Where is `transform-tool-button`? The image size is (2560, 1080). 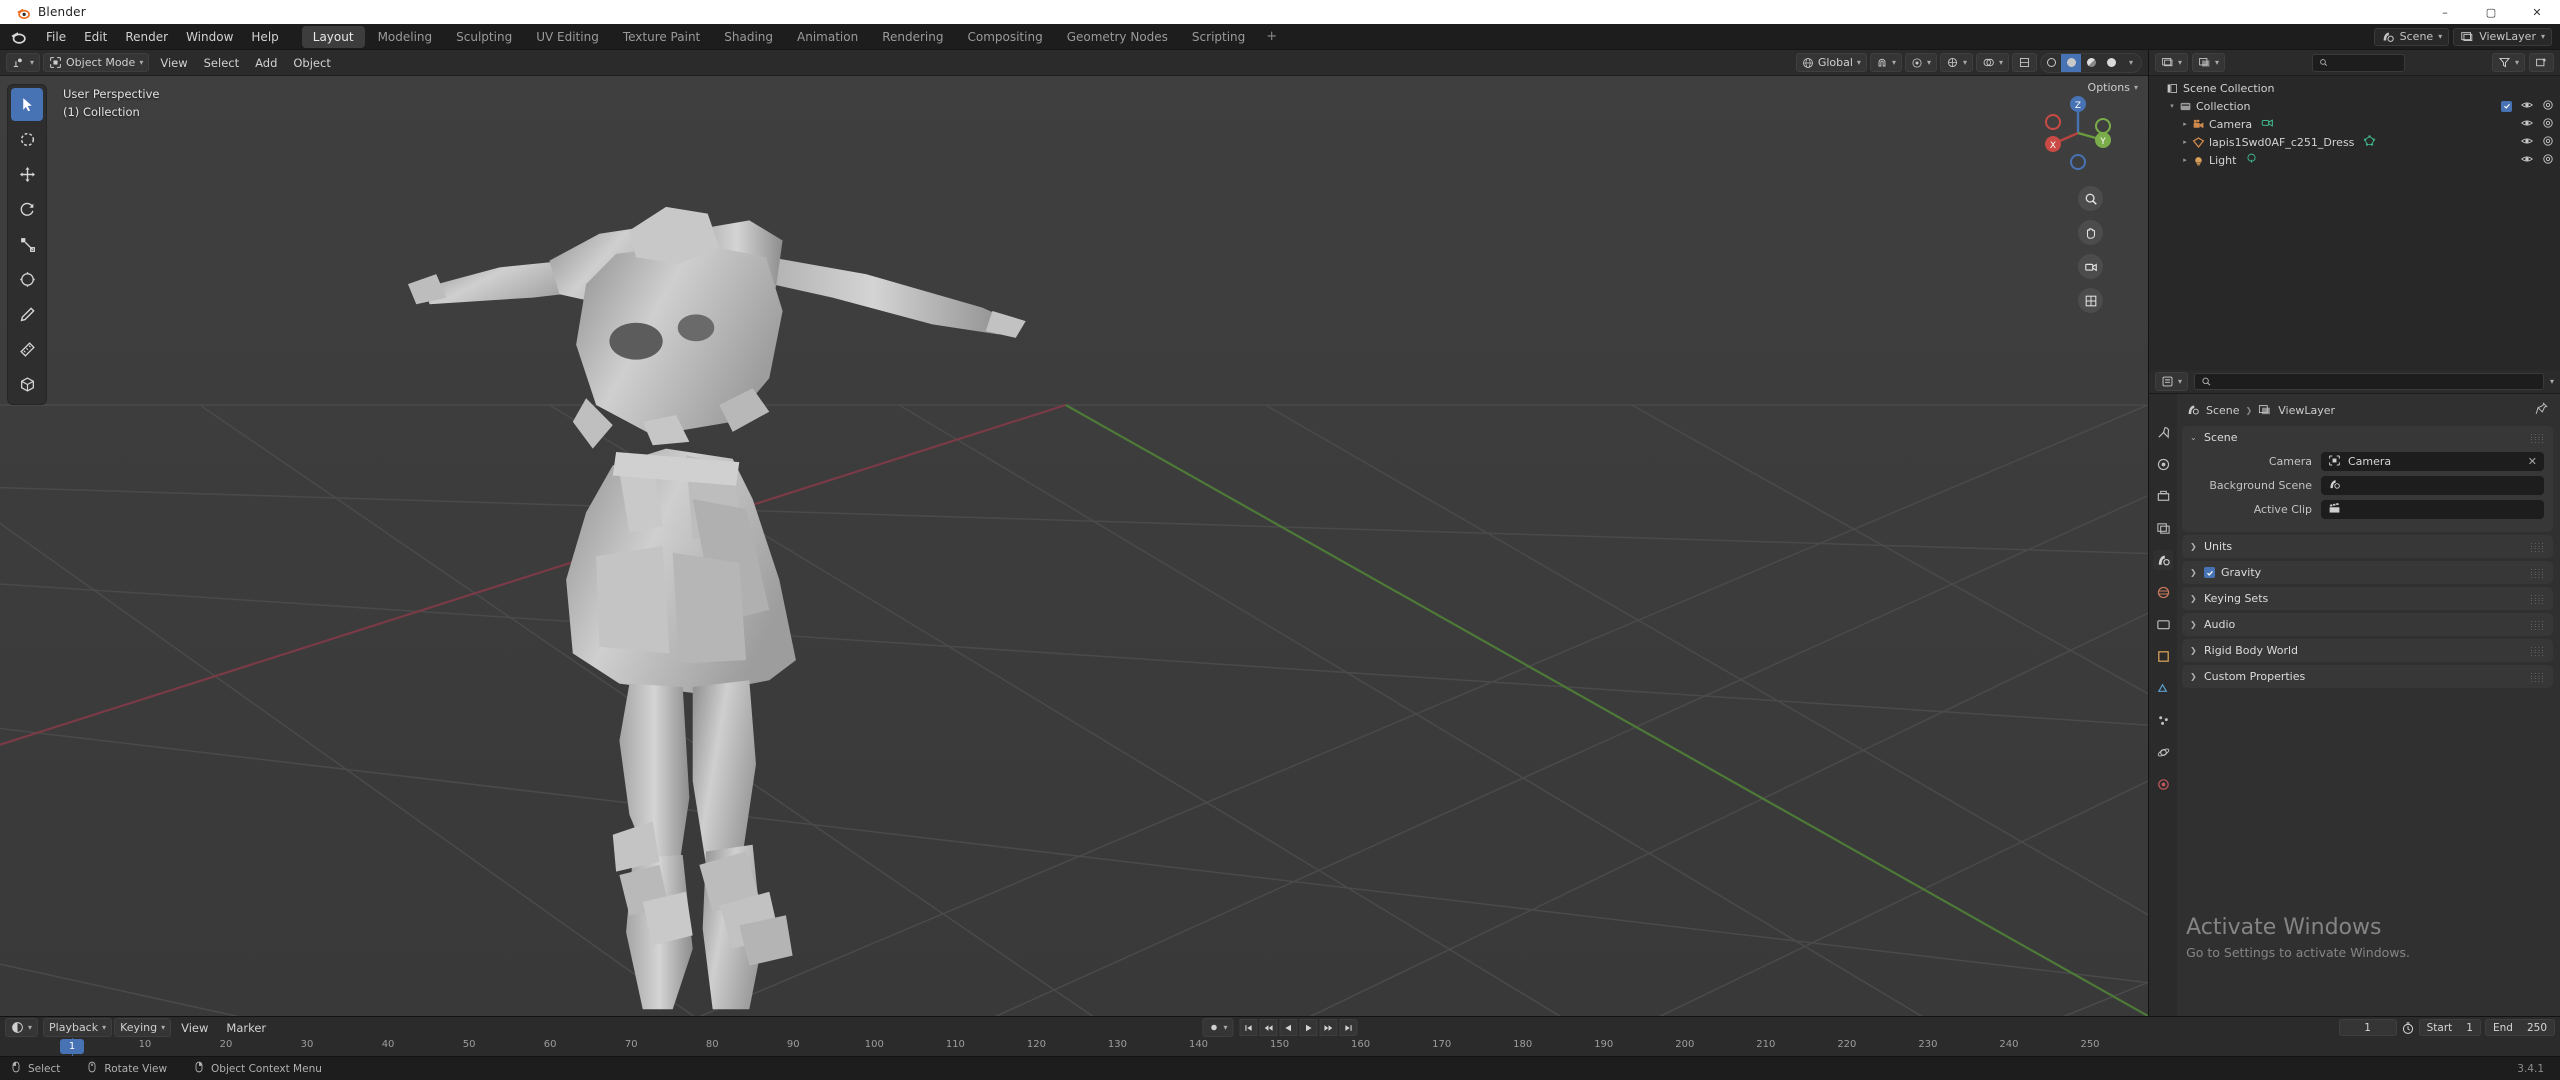 transform-tool-button is located at coordinates (27, 279).